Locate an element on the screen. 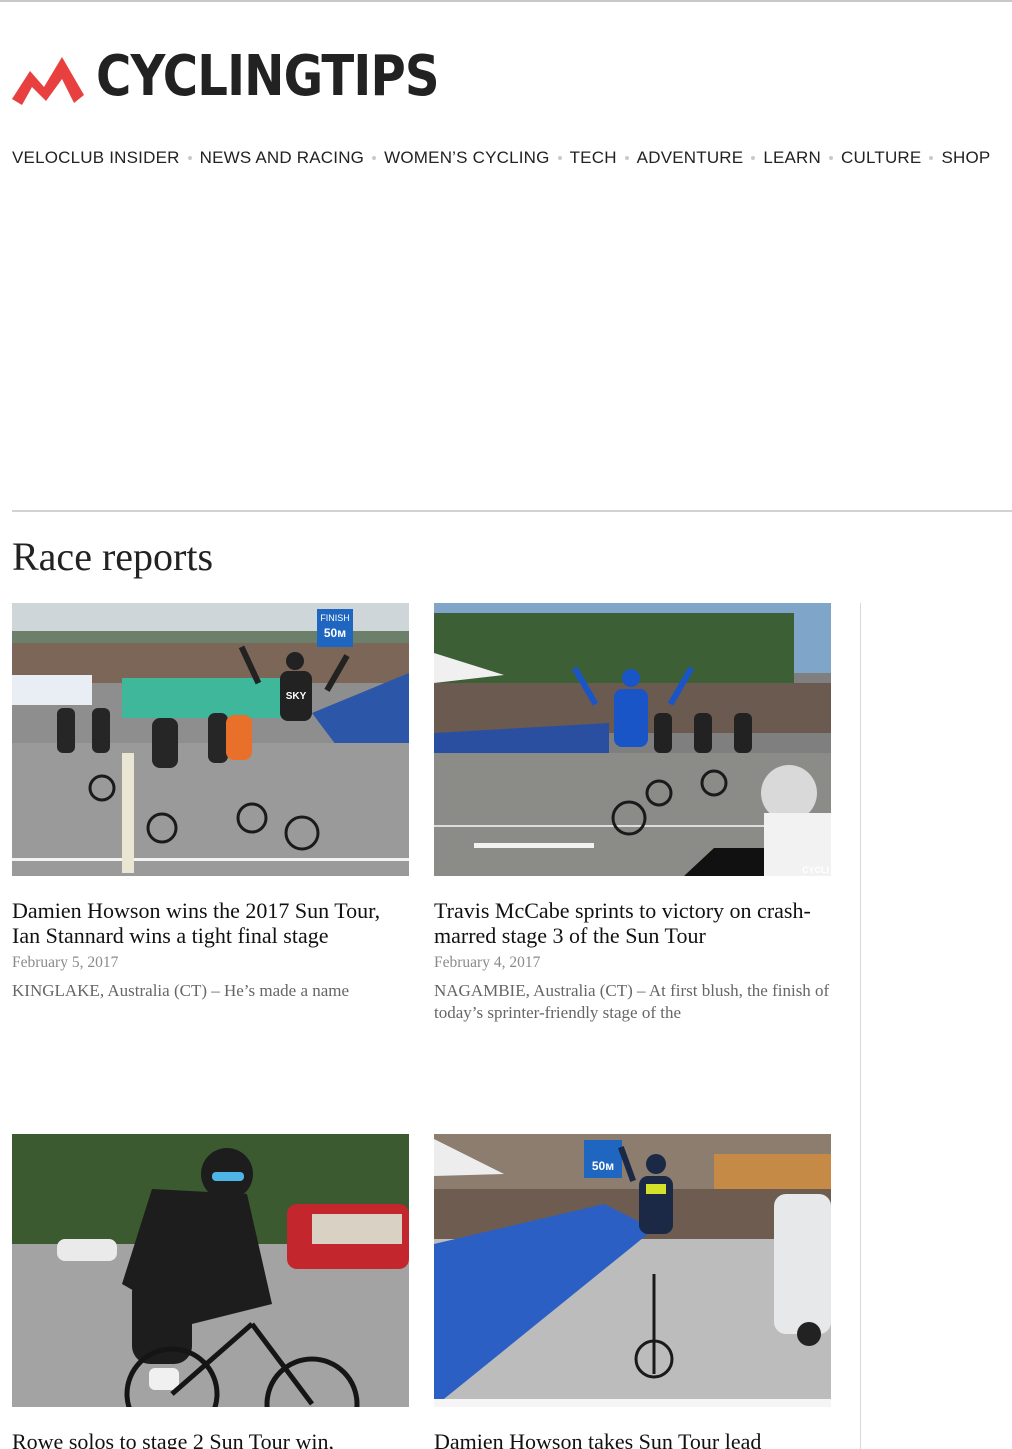  article-thumbnail: CYCLI is located at coordinates (632, 739).